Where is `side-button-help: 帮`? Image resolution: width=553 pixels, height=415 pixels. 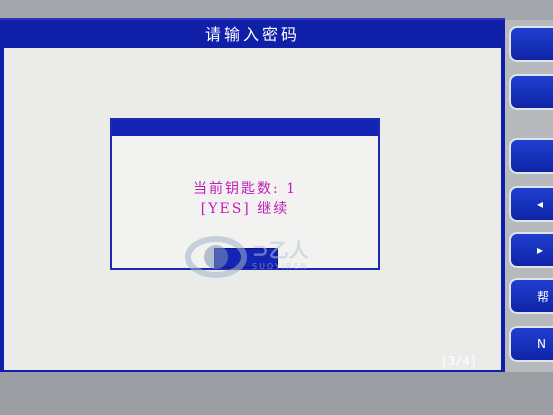
side-button-help: 帮 is located at coordinates (531, 296).